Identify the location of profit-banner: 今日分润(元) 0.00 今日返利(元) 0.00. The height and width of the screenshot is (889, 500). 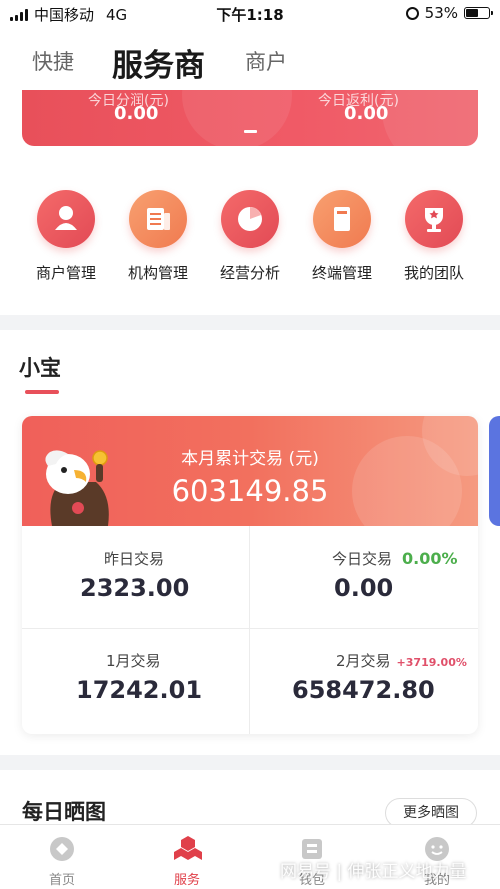
(250, 118).